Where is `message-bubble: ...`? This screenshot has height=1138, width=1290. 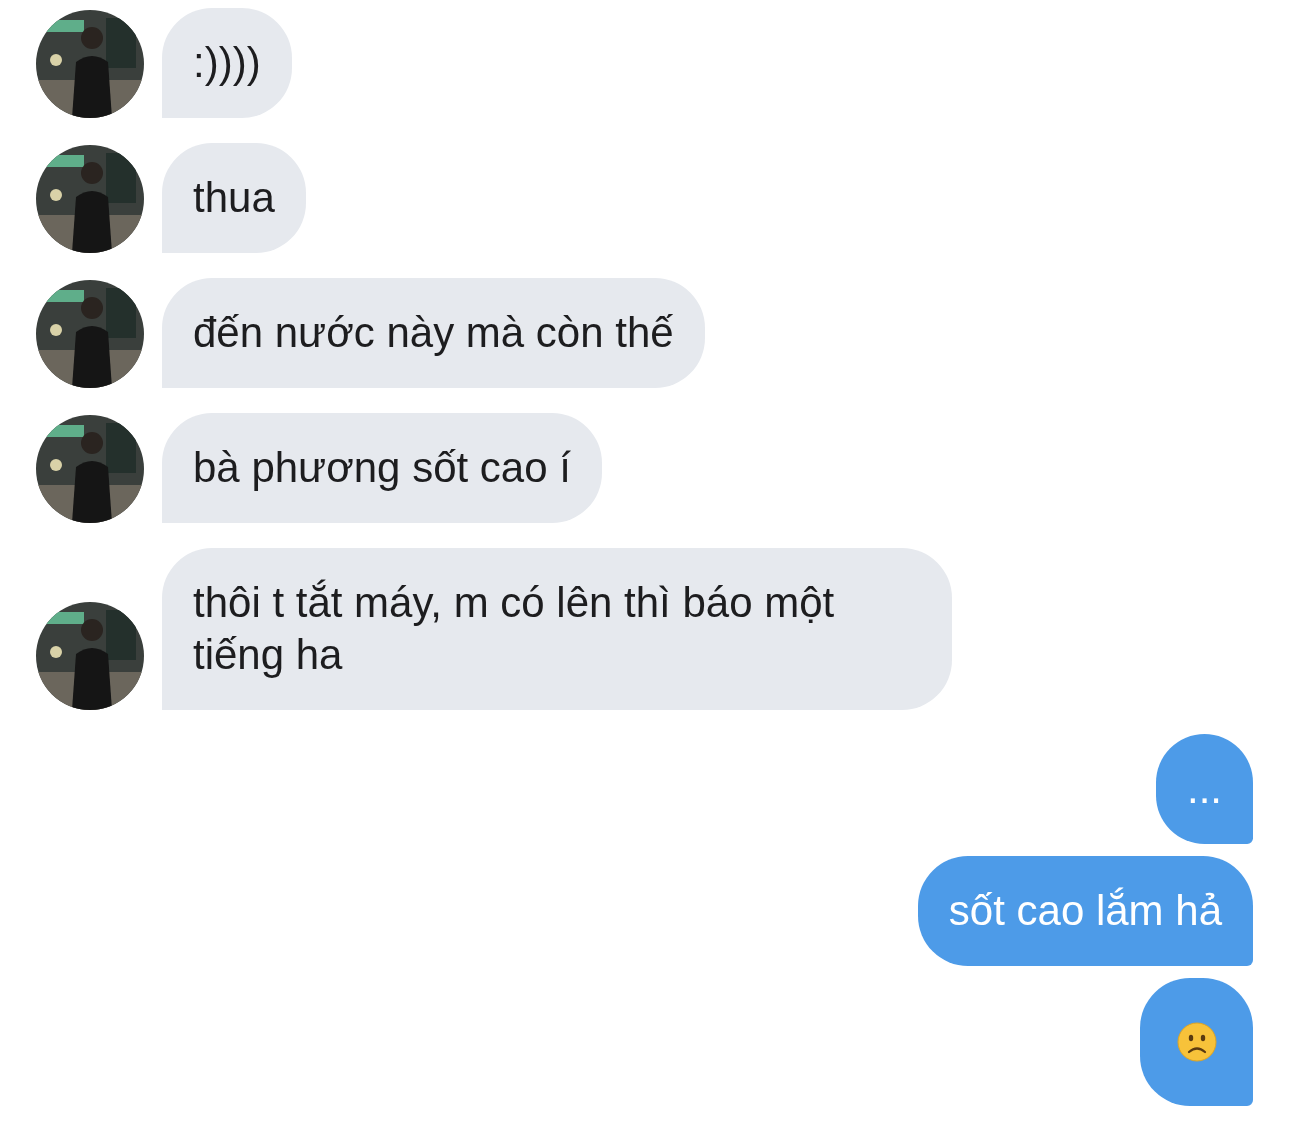
message-bubble: ... is located at coordinates (1204, 789).